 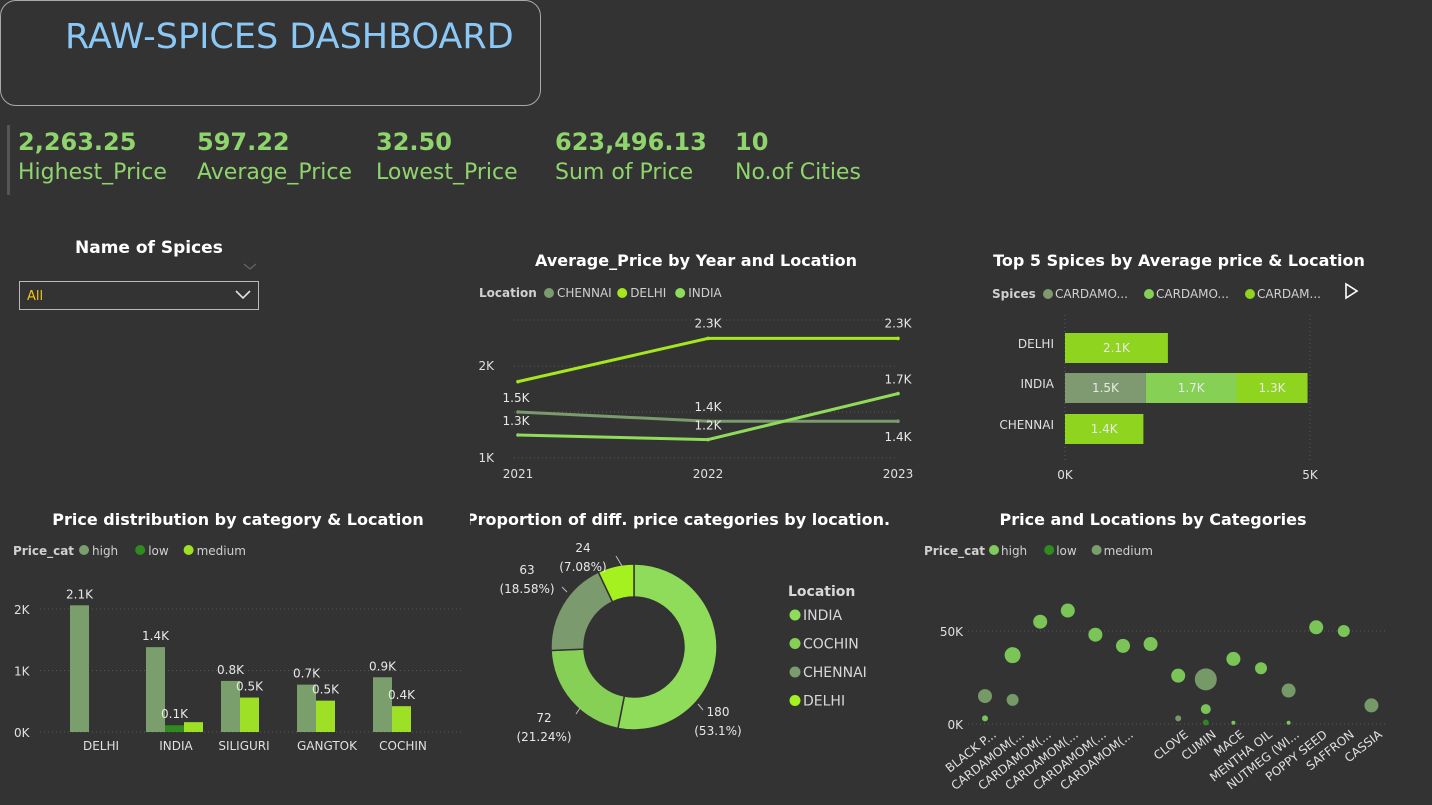 I want to click on slicer-title: Name of Spices, so click(x=149, y=248).